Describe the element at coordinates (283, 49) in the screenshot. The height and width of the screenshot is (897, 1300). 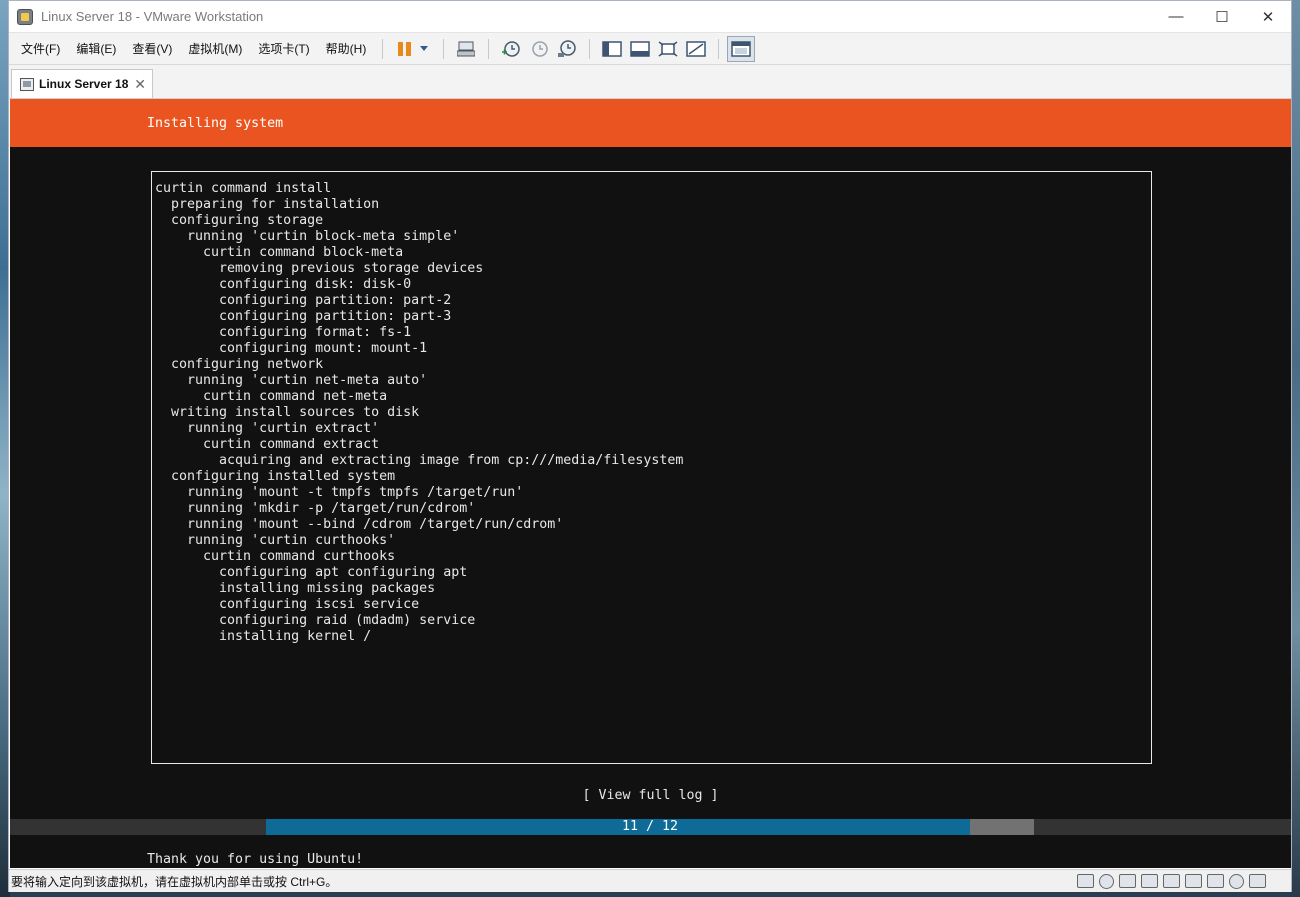
I see `menu-tabs: 选项卡(T)` at that location.